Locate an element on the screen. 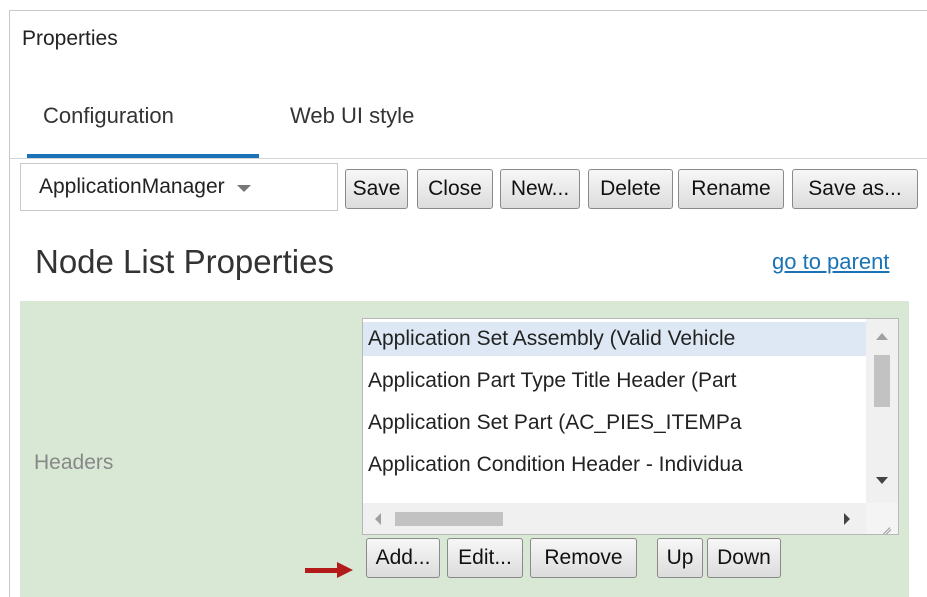 The width and height of the screenshot is (927, 597). callout-arrow-icon is located at coordinates (322, 570).